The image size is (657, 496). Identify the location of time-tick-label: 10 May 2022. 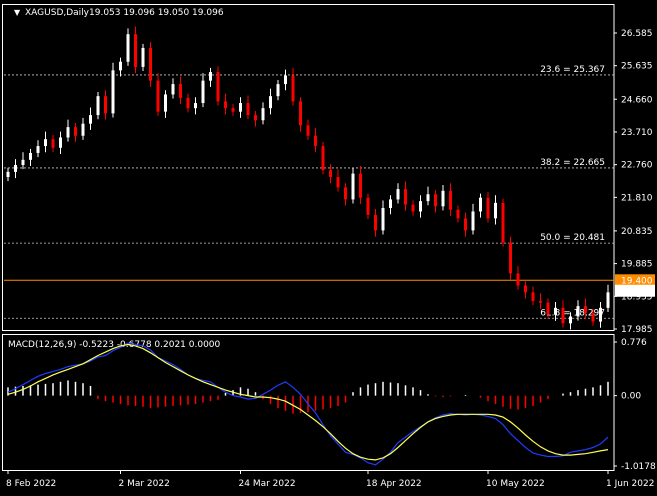
(515, 484).